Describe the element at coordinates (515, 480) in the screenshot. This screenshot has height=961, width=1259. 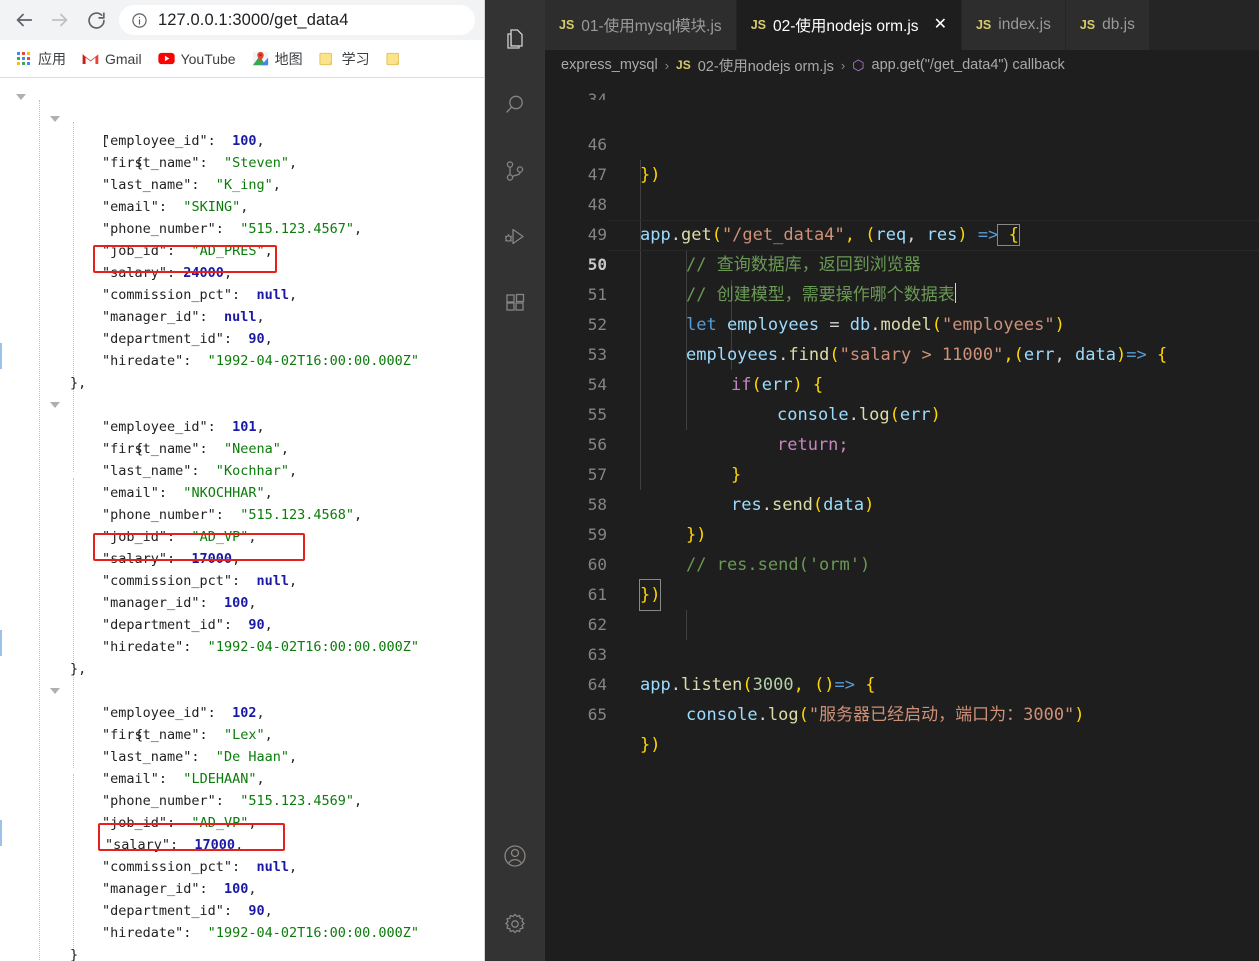
I see `activity-bar` at that location.